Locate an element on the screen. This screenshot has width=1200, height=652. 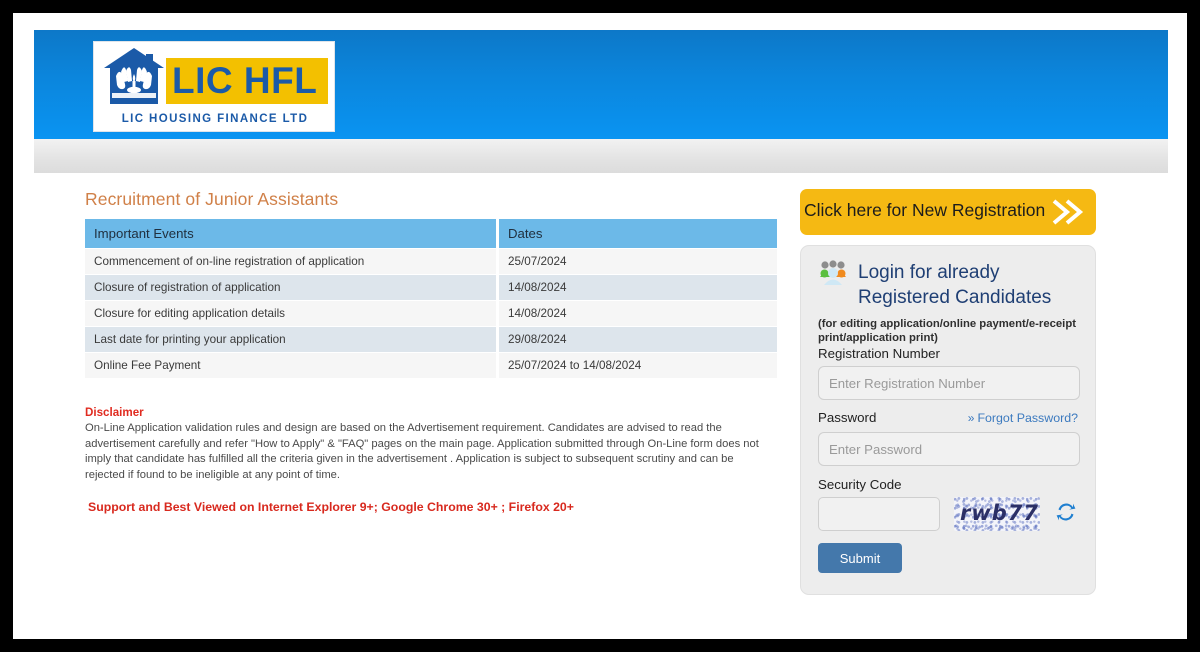
table-header-row: Important Events Dates is located at coordinates (431, 233).